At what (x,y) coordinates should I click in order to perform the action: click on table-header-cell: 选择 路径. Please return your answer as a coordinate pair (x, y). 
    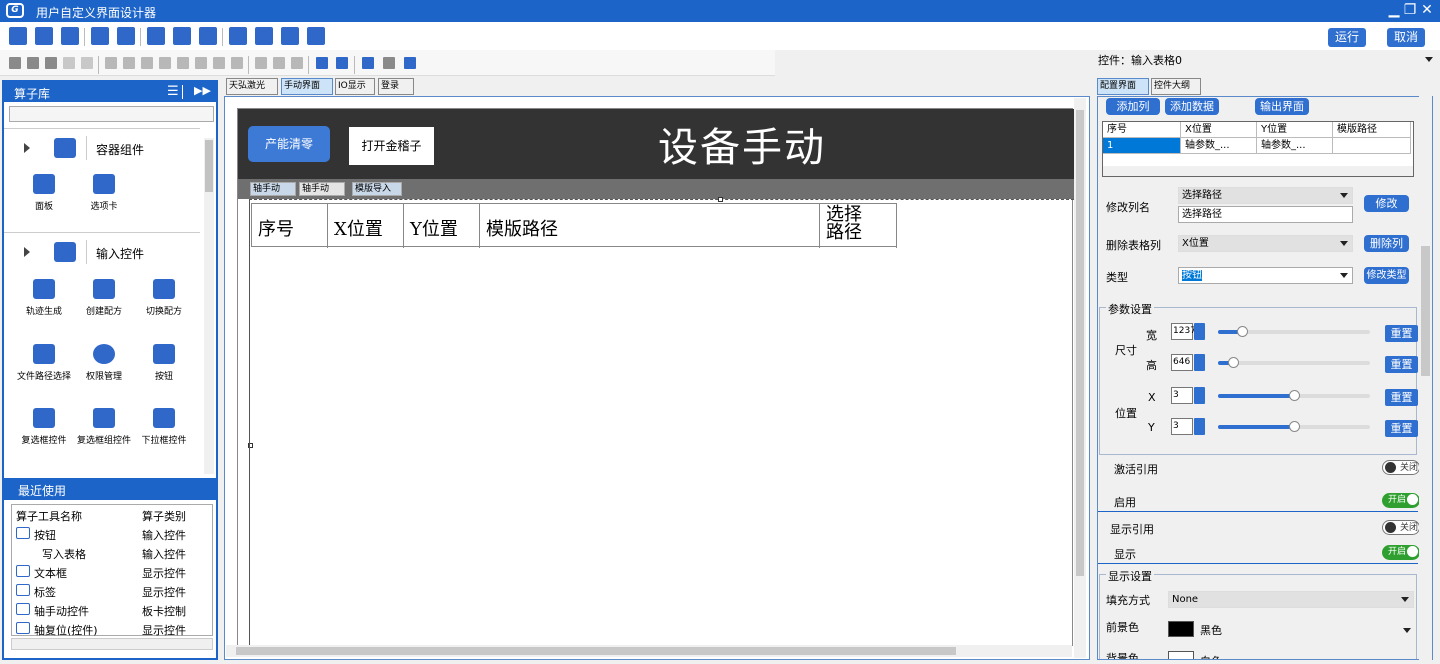
    Looking at the image, I should click on (858, 226).